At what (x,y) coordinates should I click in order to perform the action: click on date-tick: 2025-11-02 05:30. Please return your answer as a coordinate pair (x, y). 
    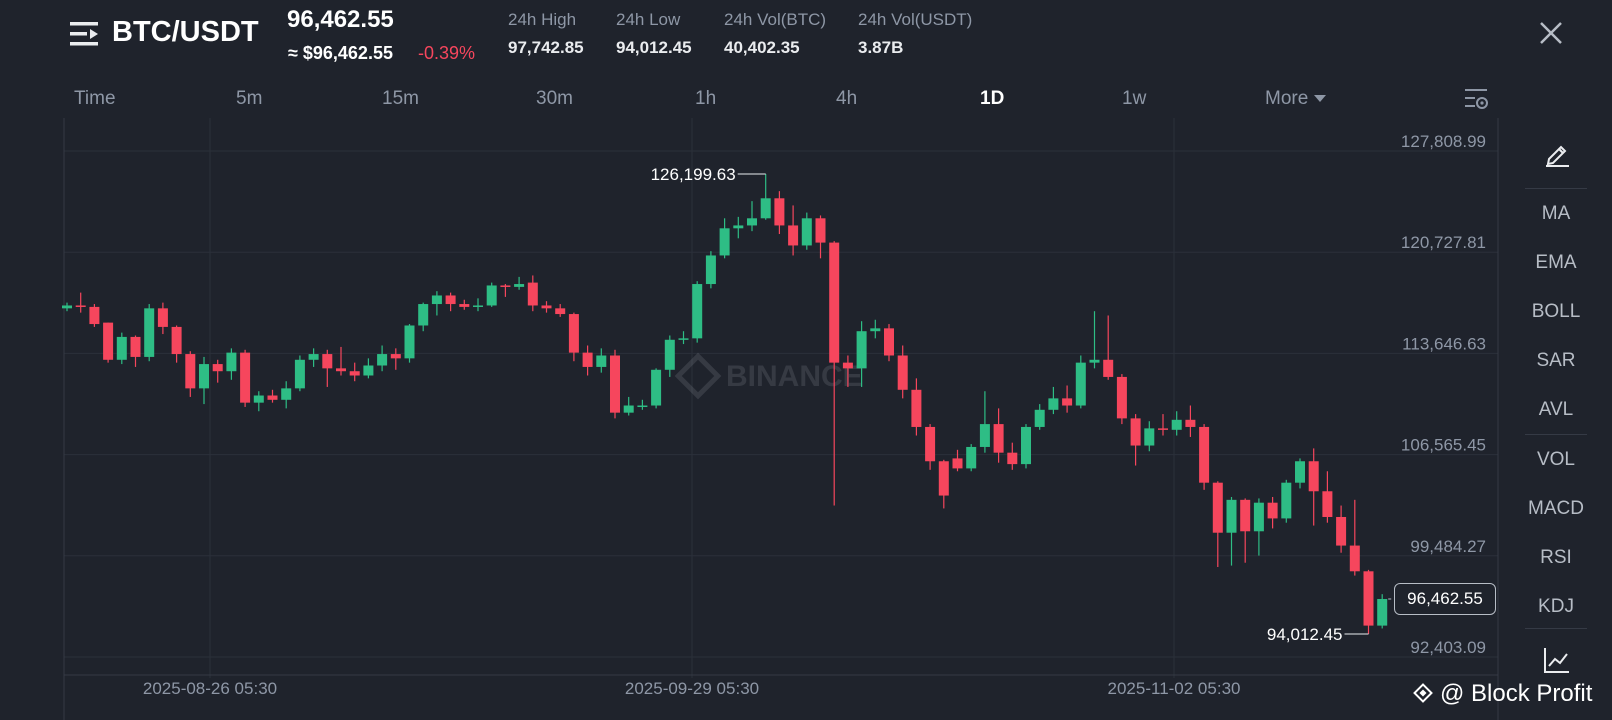
    Looking at the image, I should click on (1174, 688).